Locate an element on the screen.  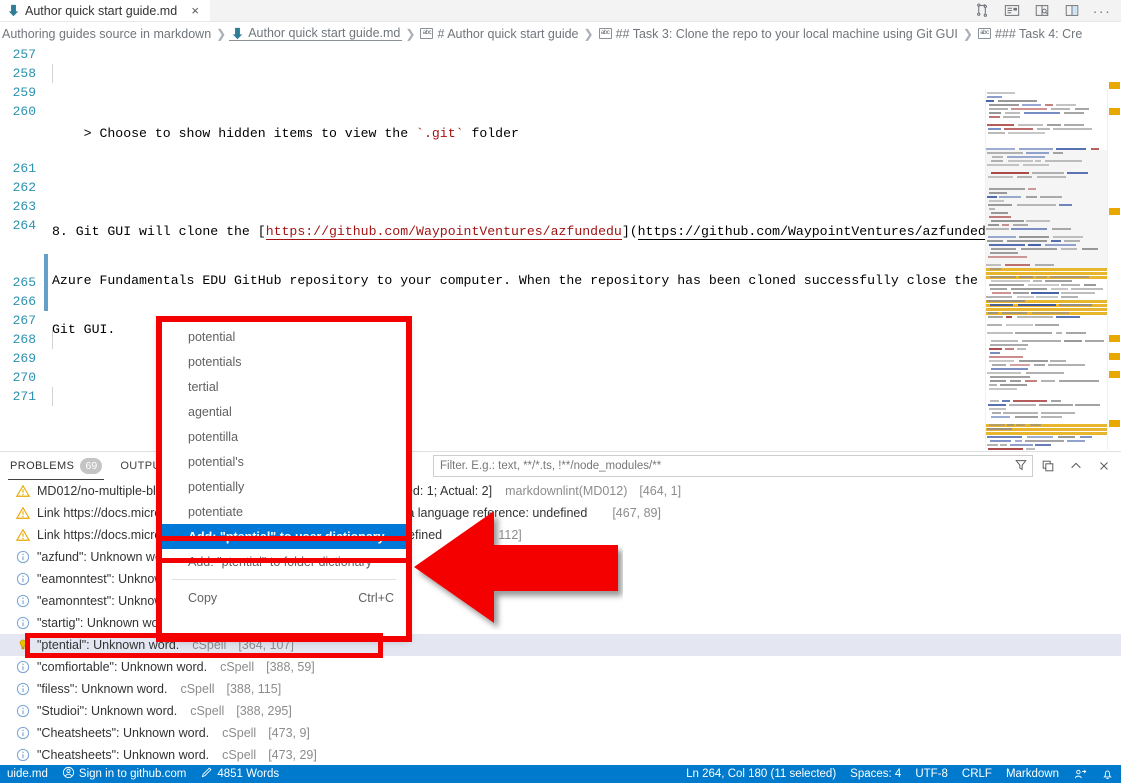
close-panel-icon is located at coordinates (1104, 466).